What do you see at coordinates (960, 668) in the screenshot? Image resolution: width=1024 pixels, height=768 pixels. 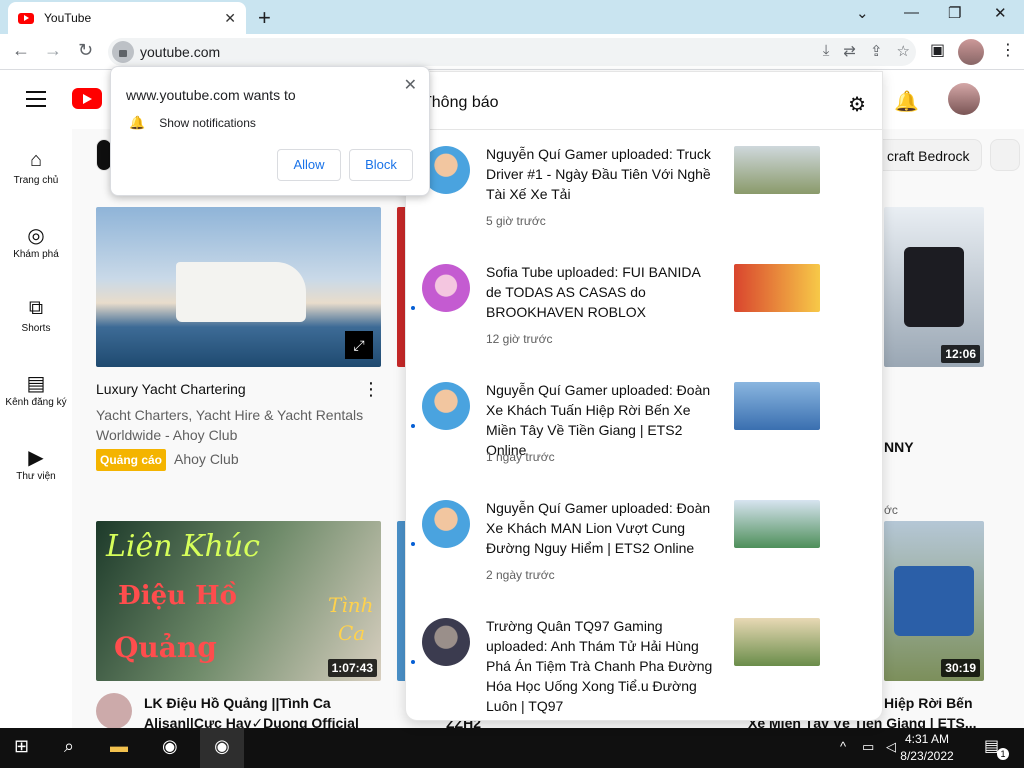 I see `video-duration: 30:19` at bounding box center [960, 668].